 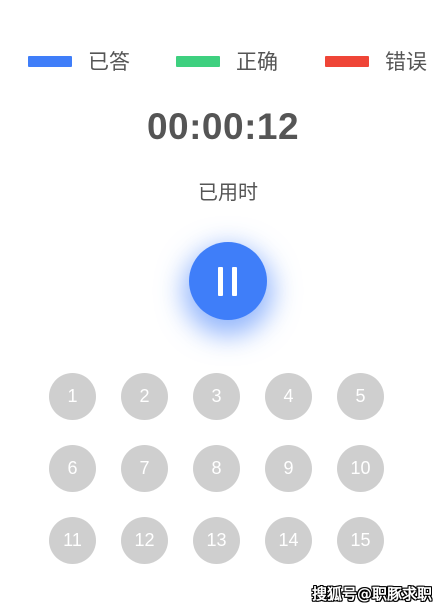 What do you see at coordinates (79, 61) in the screenshot?
I see `legend-item-answered: 已答` at bounding box center [79, 61].